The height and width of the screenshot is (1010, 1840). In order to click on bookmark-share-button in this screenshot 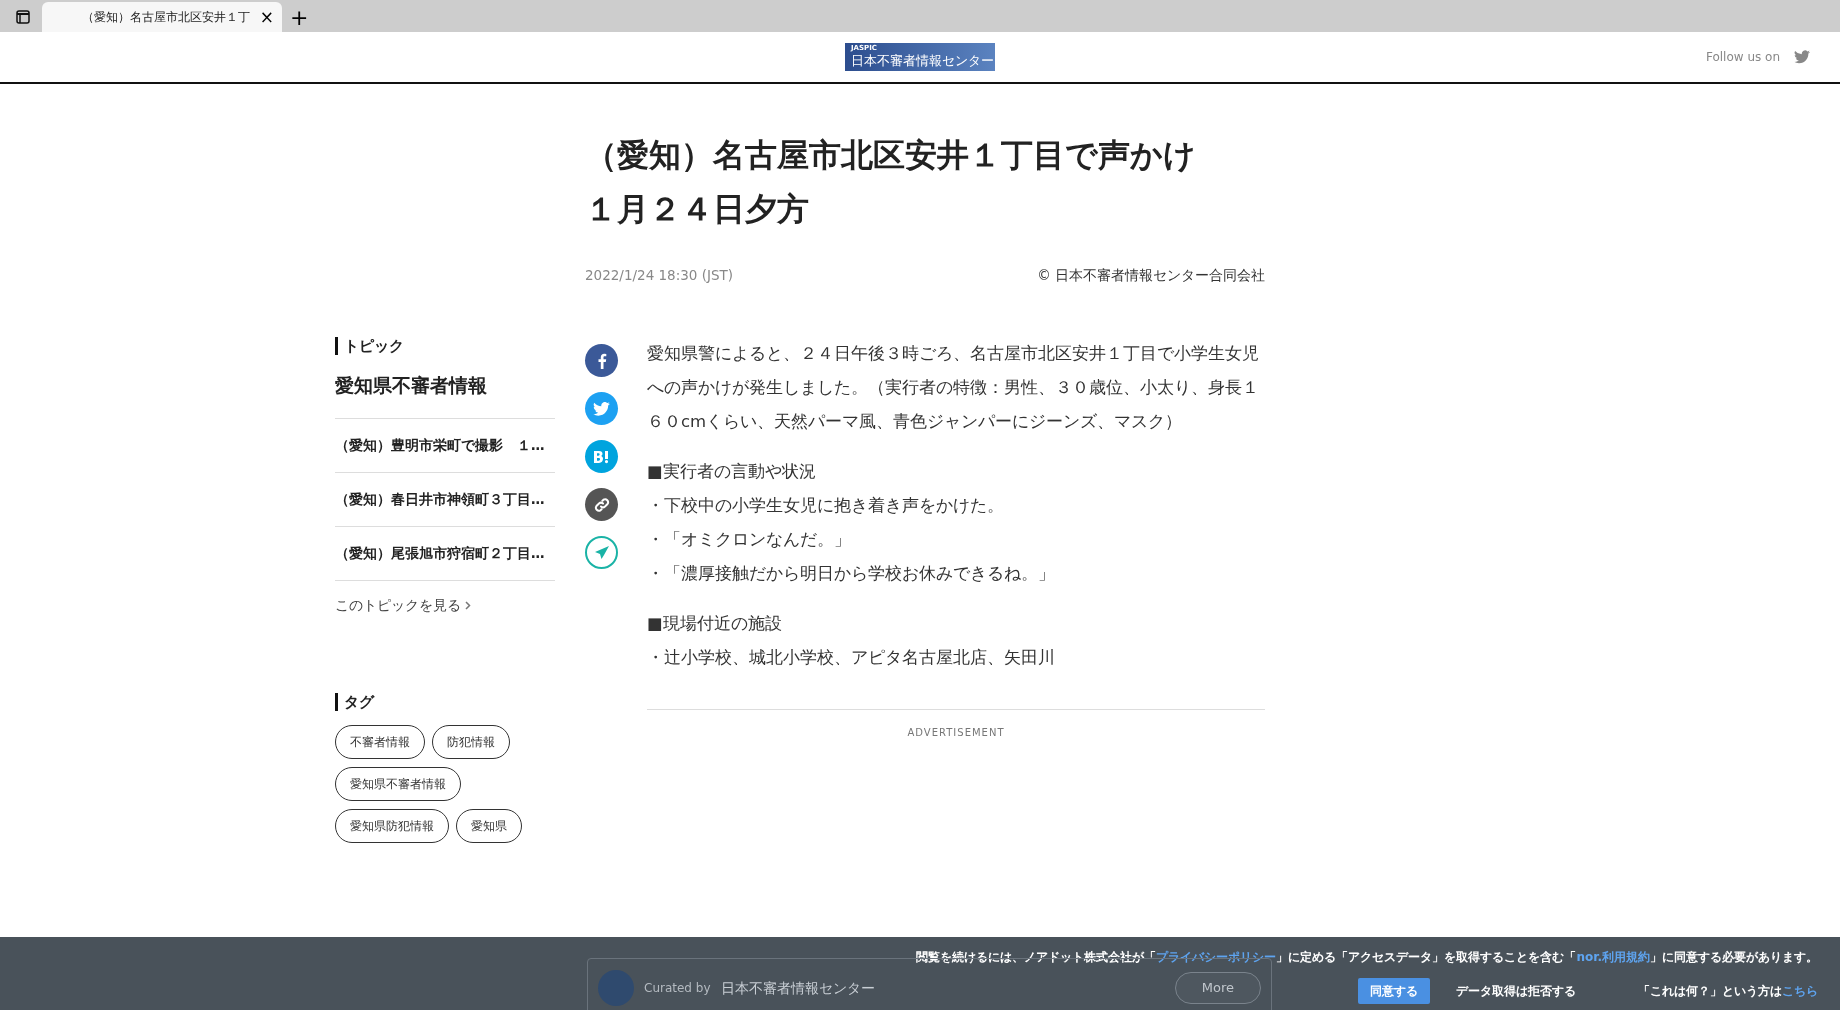, I will do `click(601, 457)`.